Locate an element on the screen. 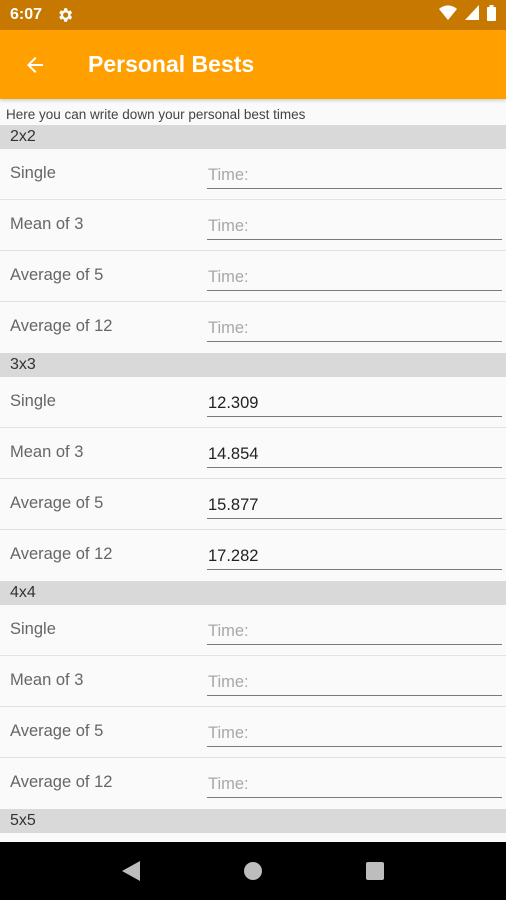  square-recents-icon is located at coordinates (375, 871).